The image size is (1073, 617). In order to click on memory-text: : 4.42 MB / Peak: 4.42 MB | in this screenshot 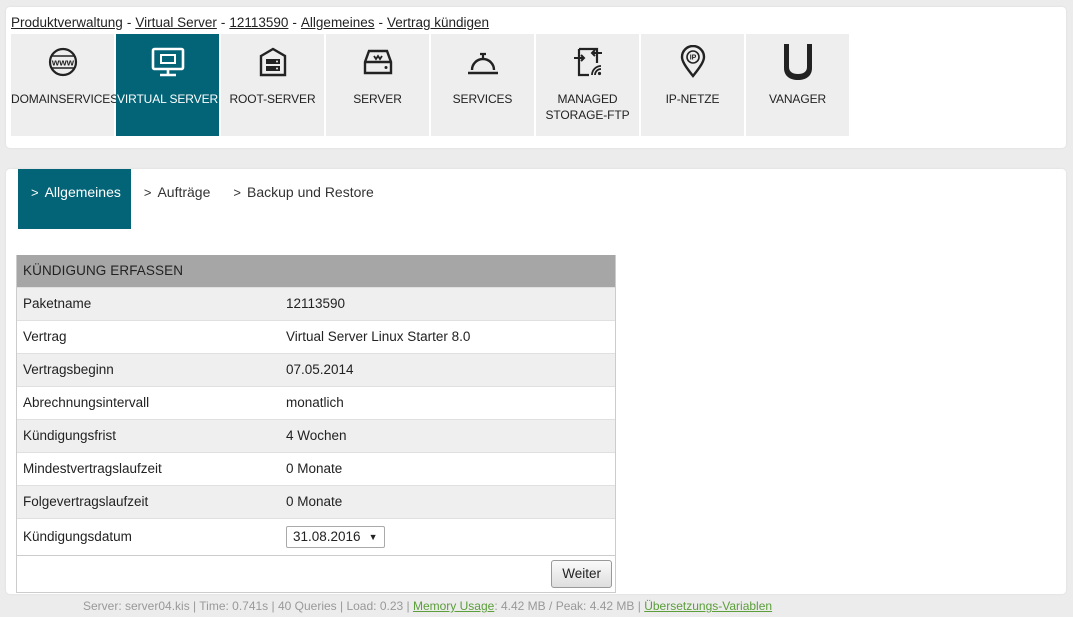, I will do `click(567, 606)`.